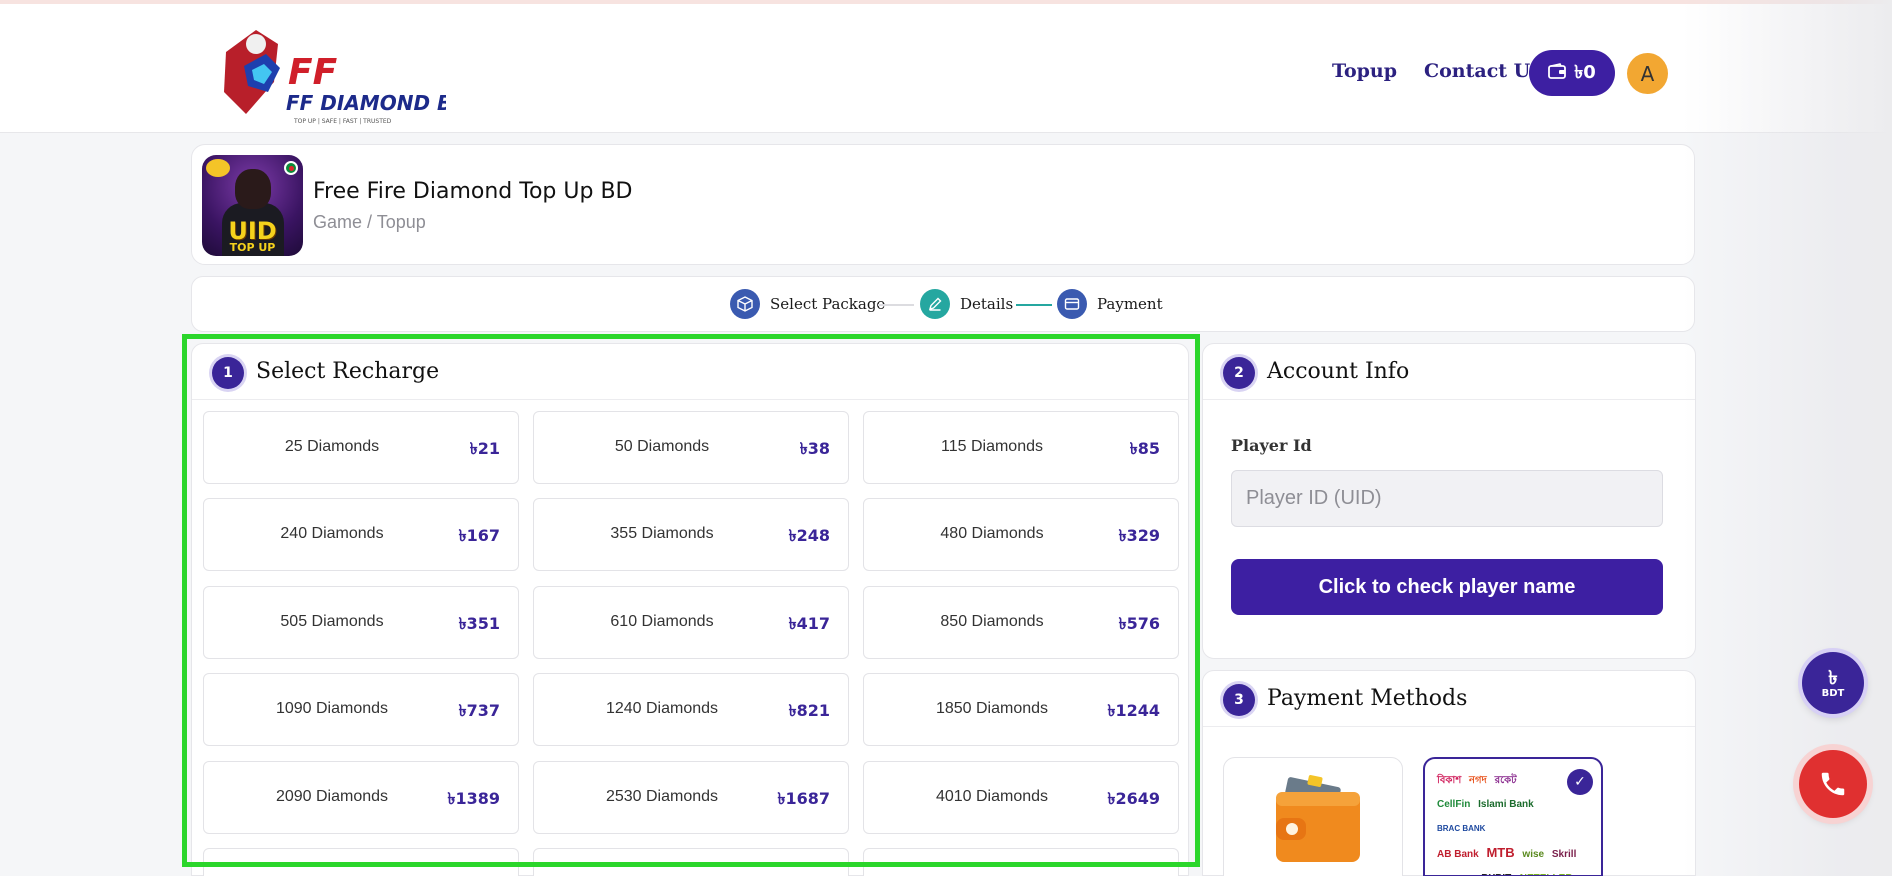  I want to click on section-number: 3, so click(1239, 700).